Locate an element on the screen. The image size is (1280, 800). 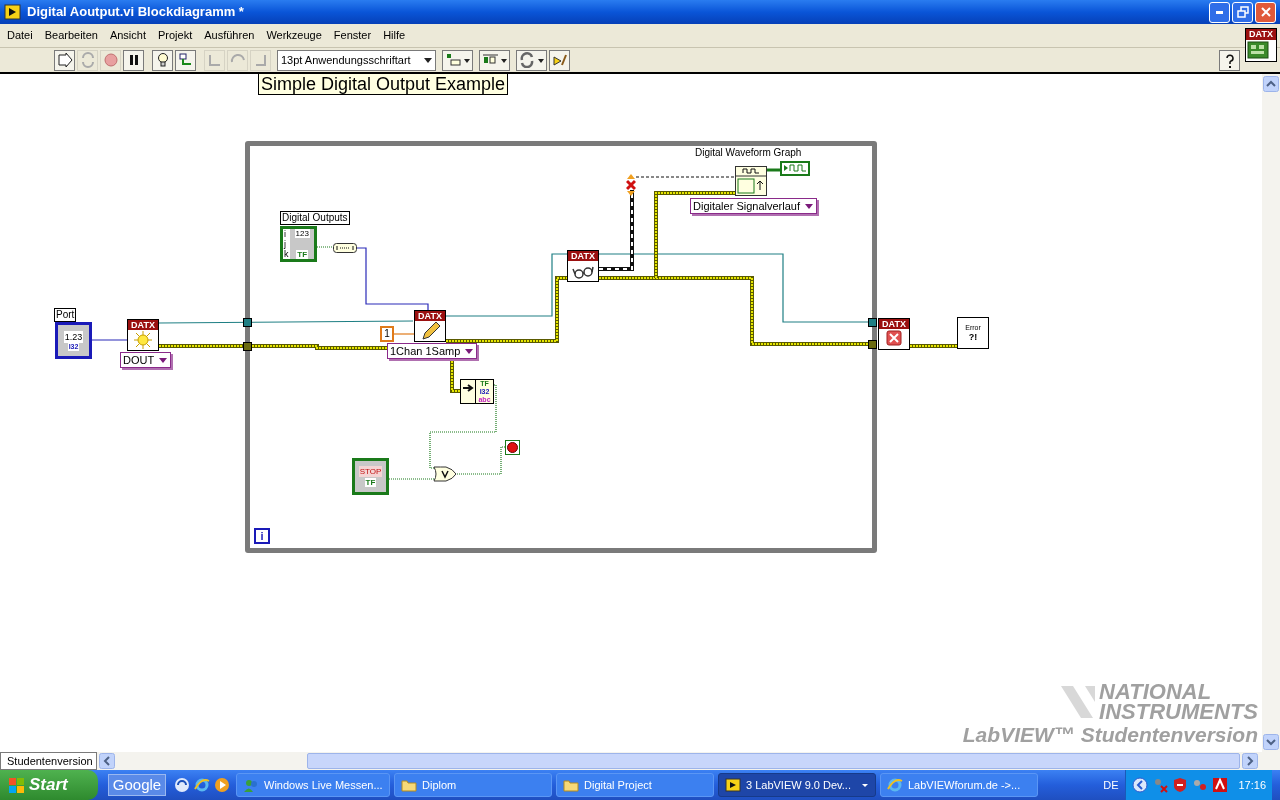
scroll-left-icon is located at coordinates (107, 761).